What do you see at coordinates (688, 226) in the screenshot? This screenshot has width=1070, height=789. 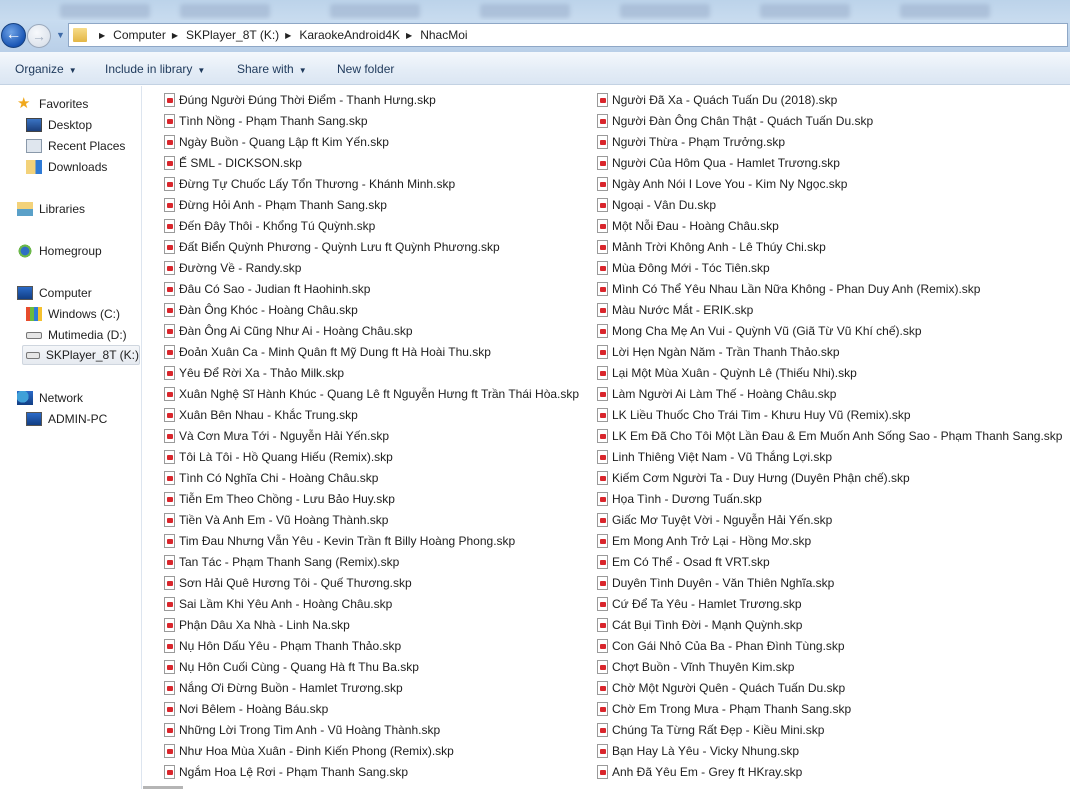 I see `file-item: Một Nỗi Đau - Hoàng Châu.skp` at bounding box center [688, 226].